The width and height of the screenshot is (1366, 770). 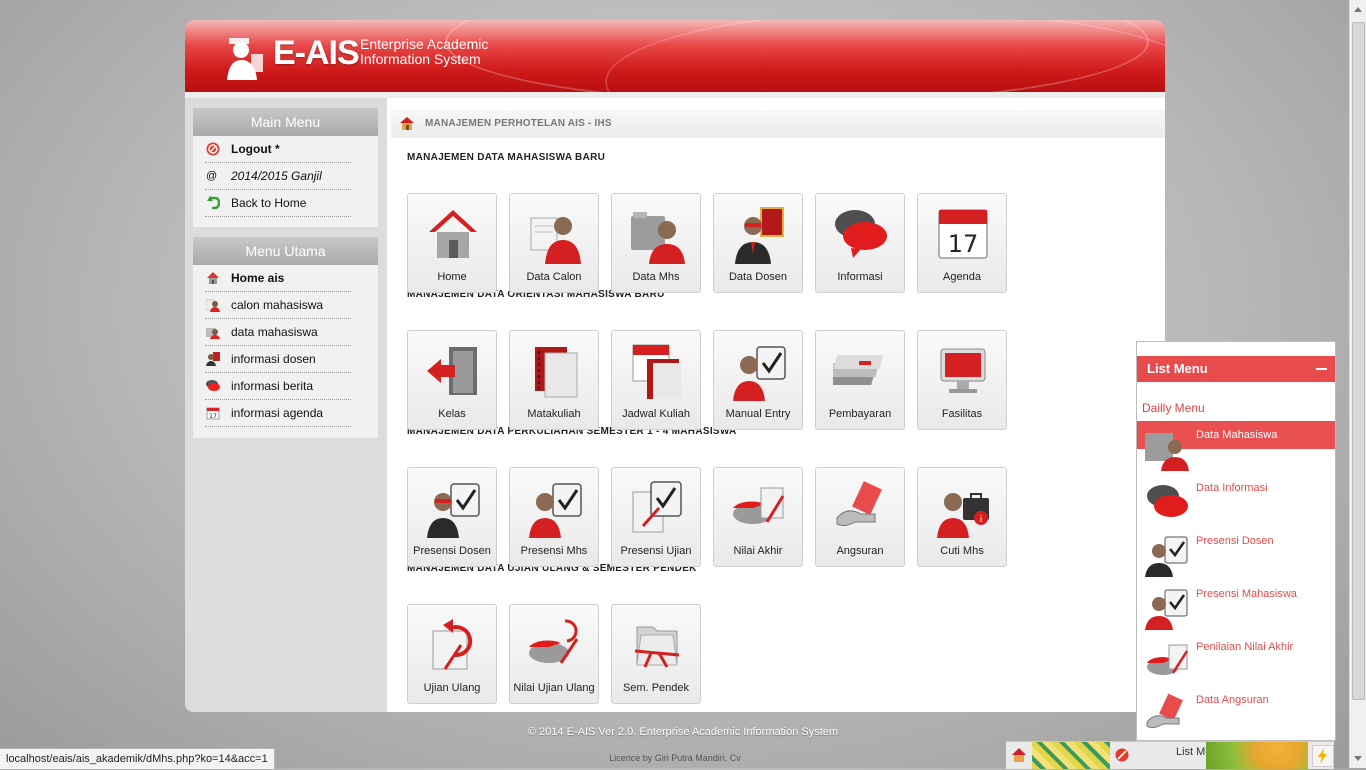 I want to click on minimize-icon, so click(x=1321, y=369).